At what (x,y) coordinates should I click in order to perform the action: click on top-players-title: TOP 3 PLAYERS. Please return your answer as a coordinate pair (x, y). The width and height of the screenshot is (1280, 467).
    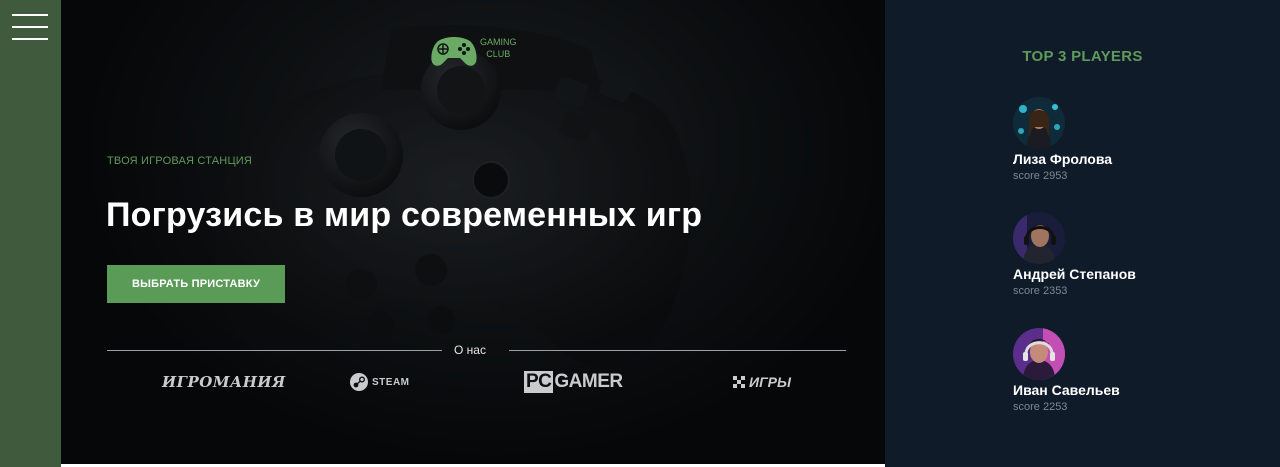
    Looking at the image, I should click on (1082, 56).